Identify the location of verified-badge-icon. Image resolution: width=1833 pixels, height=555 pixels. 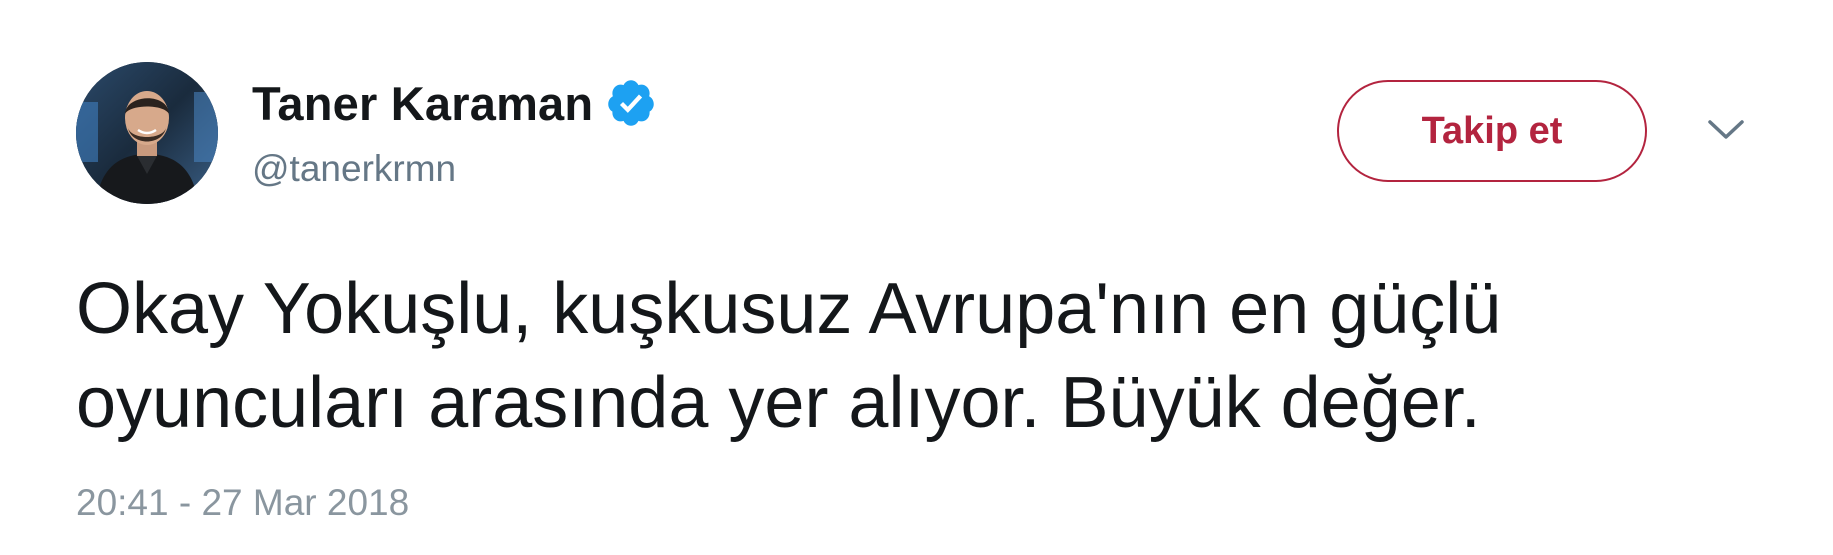
(631, 103).